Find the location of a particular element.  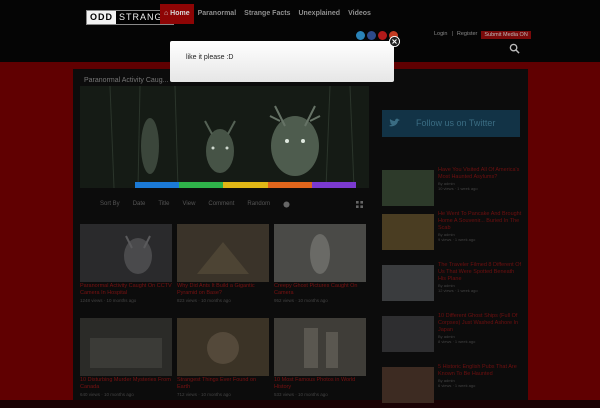

sidebar-post-meta: 12 views · 1 week ago is located at coordinates (458, 290).